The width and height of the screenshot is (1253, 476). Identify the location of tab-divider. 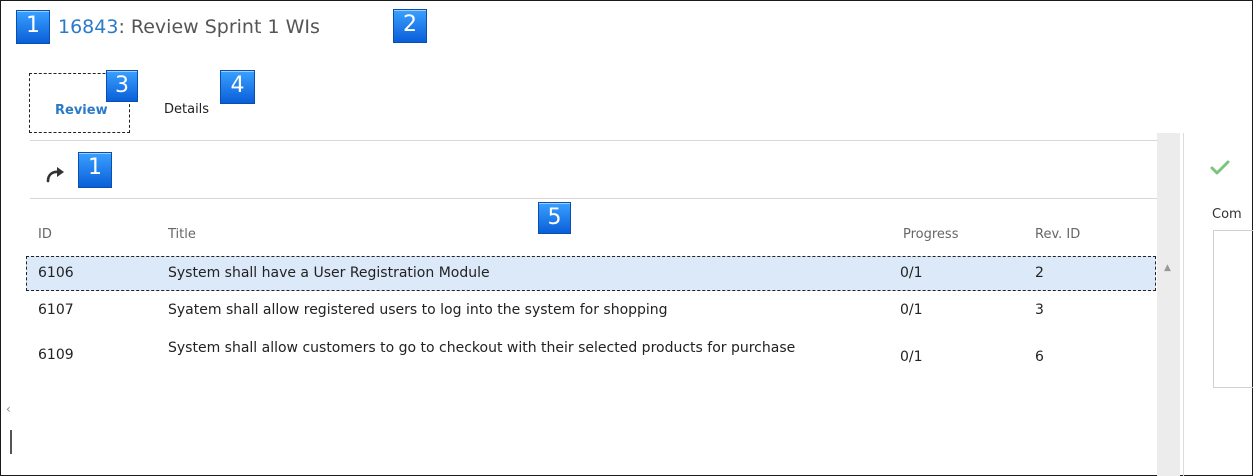
(593, 140).